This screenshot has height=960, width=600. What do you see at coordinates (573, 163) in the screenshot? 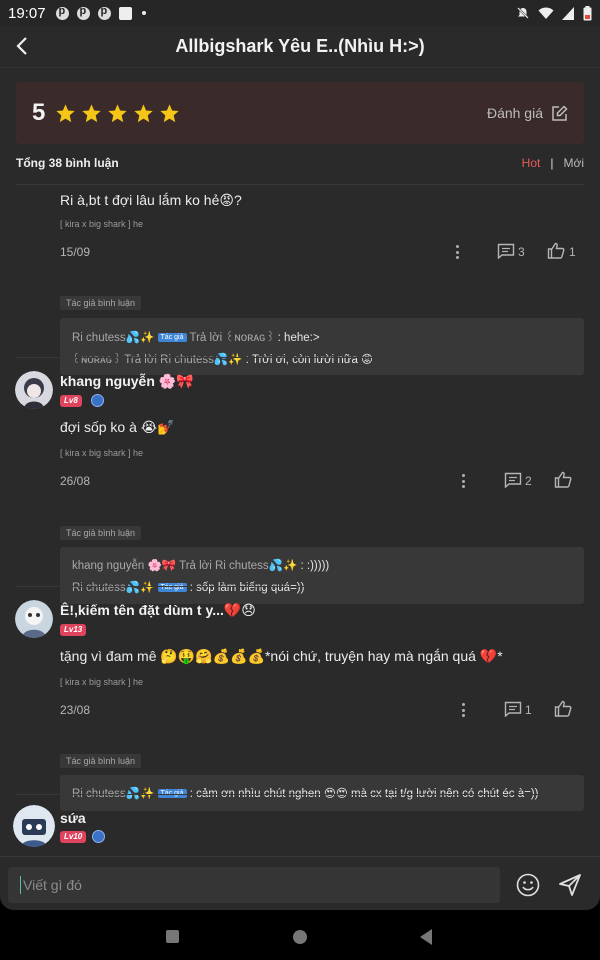
I see `sort-new-tab: Mới` at bounding box center [573, 163].